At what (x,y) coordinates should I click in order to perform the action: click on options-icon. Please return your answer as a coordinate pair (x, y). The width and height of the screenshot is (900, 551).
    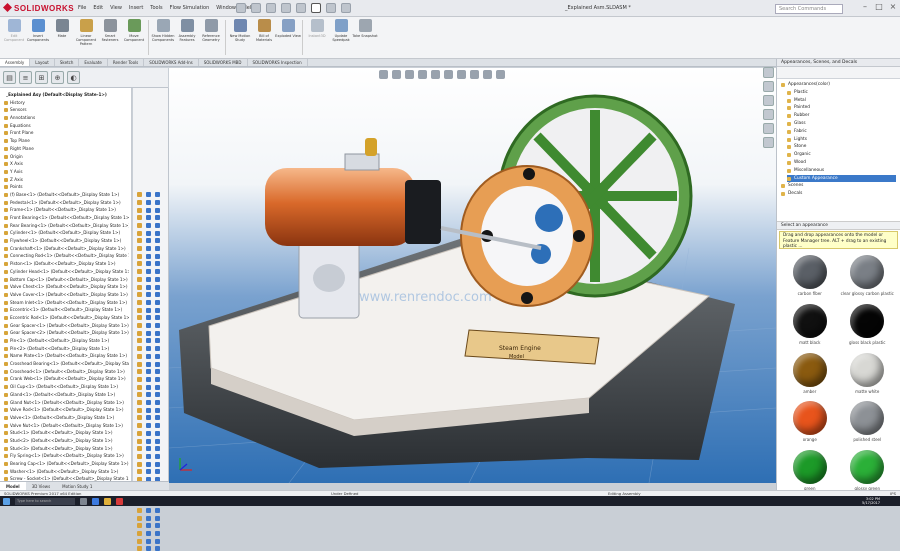
    Looking at the image, I should click on (346, 8).